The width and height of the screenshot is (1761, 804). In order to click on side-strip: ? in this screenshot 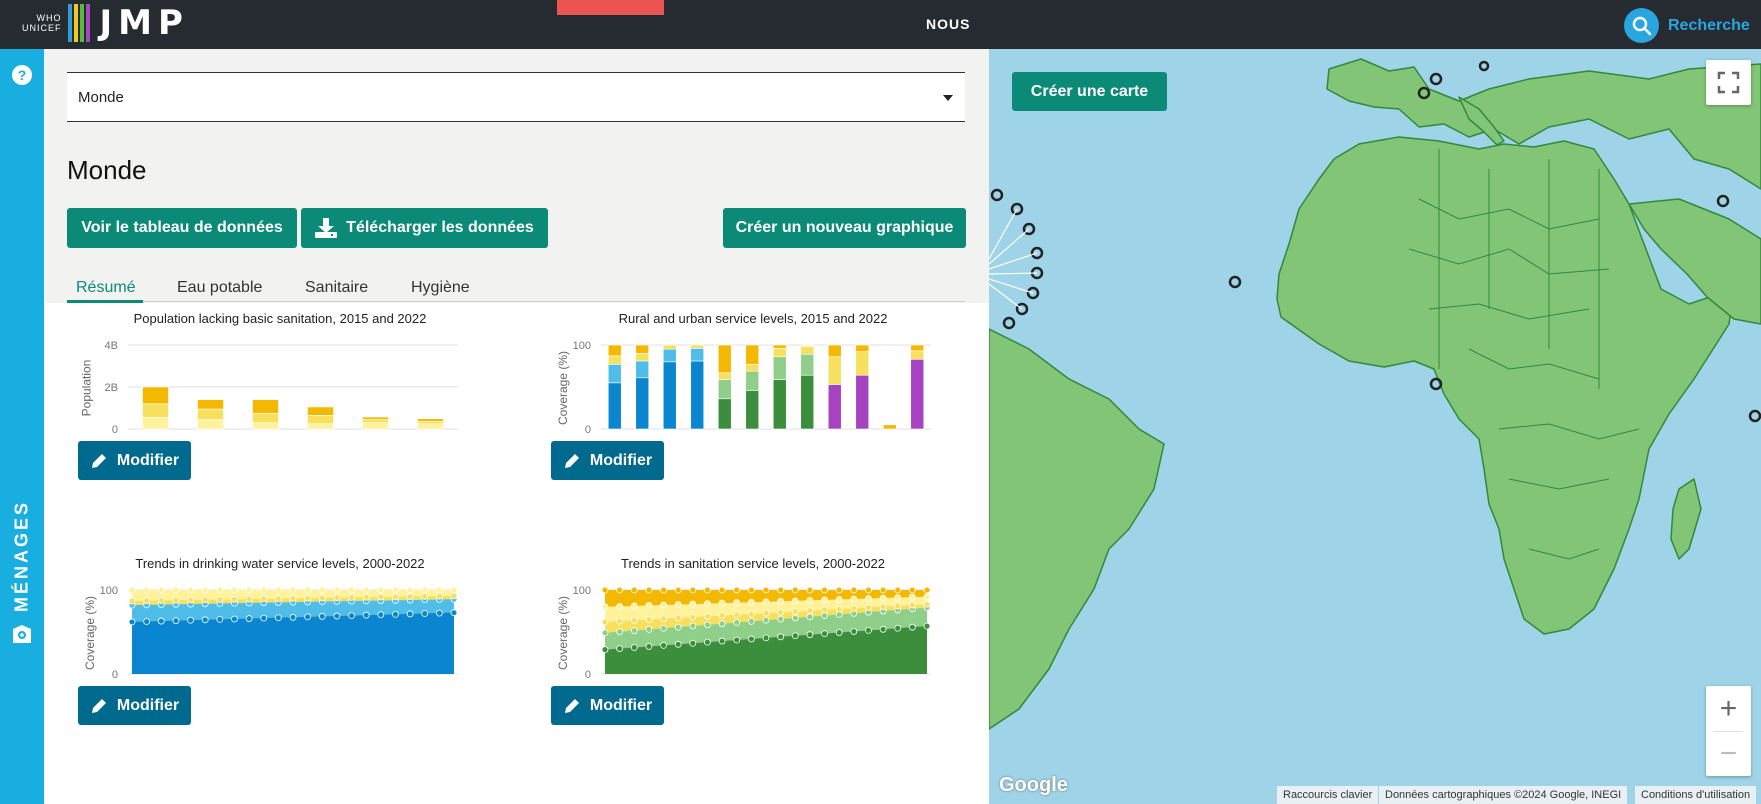, I will do `click(22, 426)`.